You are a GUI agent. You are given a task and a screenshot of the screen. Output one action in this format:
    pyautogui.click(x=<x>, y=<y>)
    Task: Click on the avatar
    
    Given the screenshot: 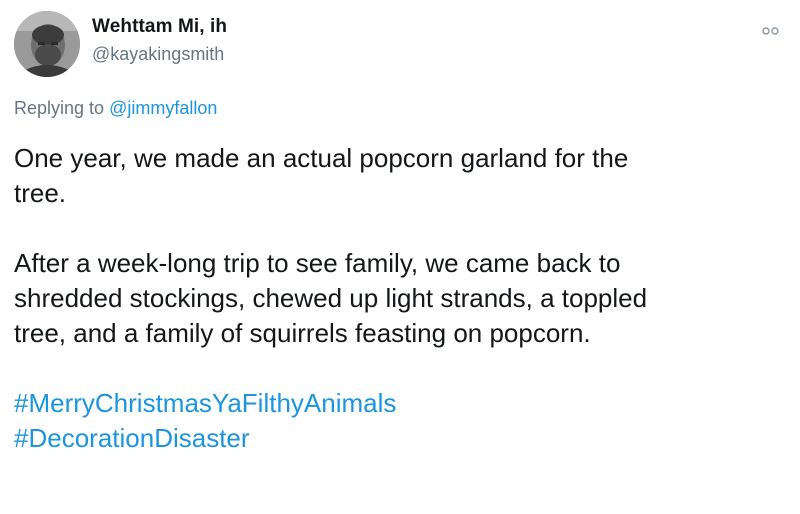 What is the action you would take?
    pyautogui.click(x=47, y=44)
    